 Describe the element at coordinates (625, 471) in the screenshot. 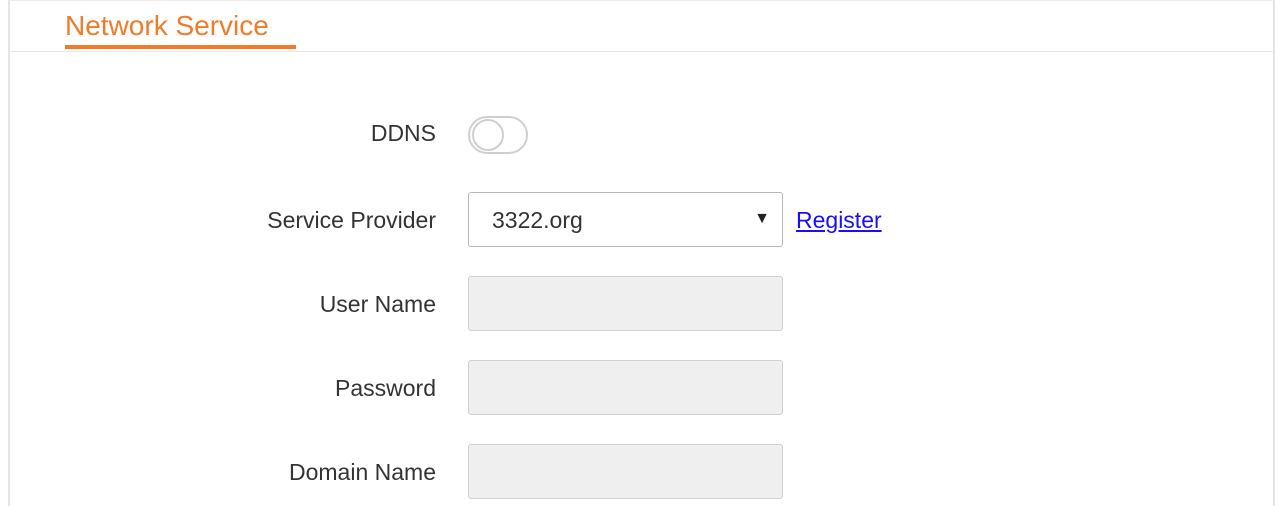

I see `domain-name-input` at that location.